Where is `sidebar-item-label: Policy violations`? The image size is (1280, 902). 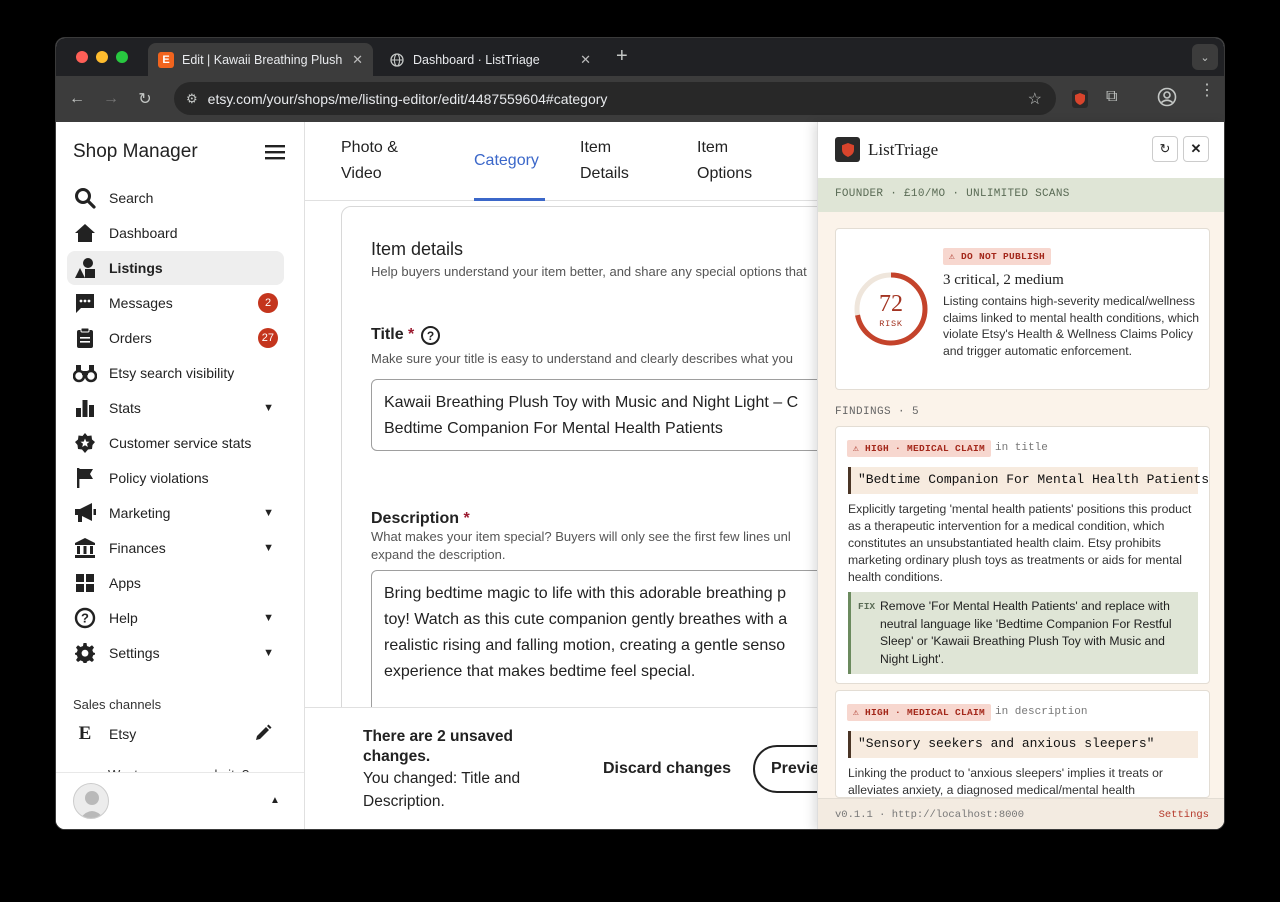
sidebar-item-label: Policy violations is located at coordinates (159, 478).